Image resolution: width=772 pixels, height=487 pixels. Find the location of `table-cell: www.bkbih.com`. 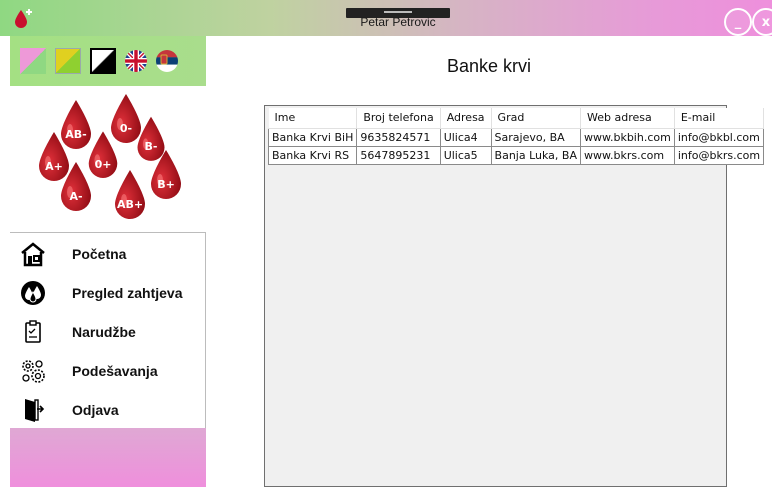

table-cell: www.bkbih.com is located at coordinates (627, 137).